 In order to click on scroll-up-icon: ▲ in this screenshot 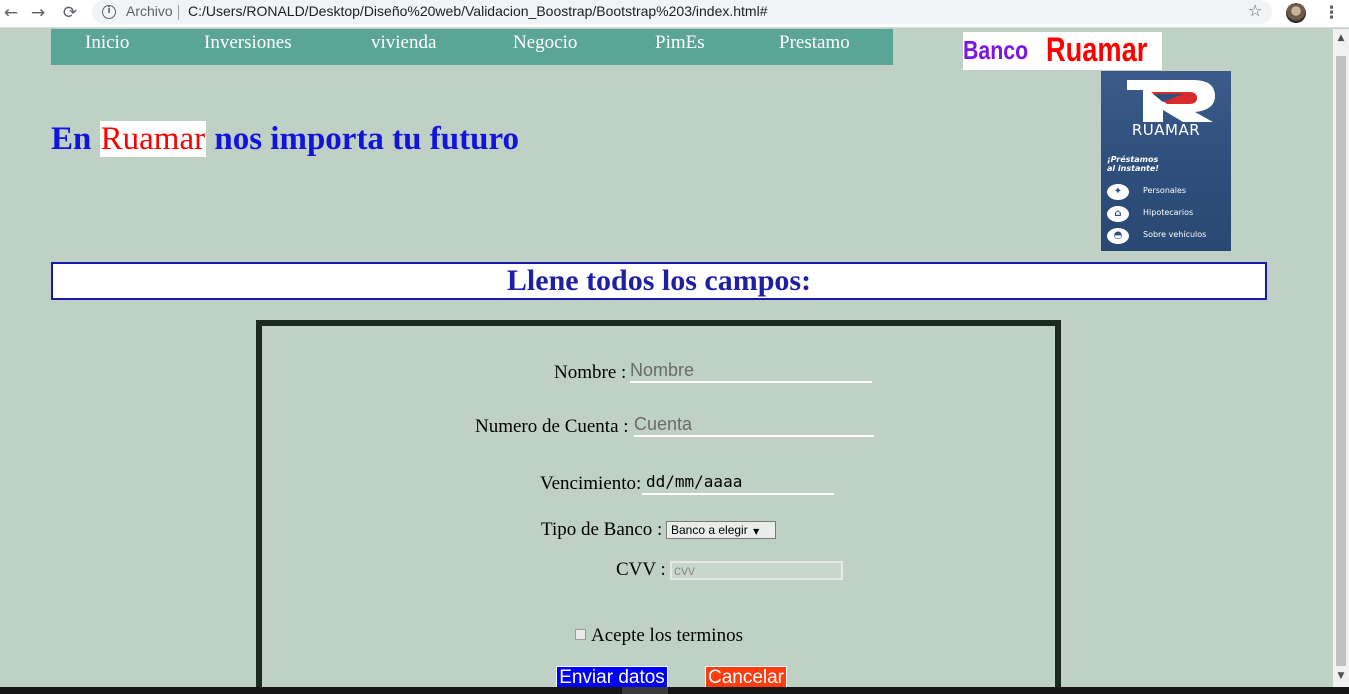, I will do `click(1341, 38)`.